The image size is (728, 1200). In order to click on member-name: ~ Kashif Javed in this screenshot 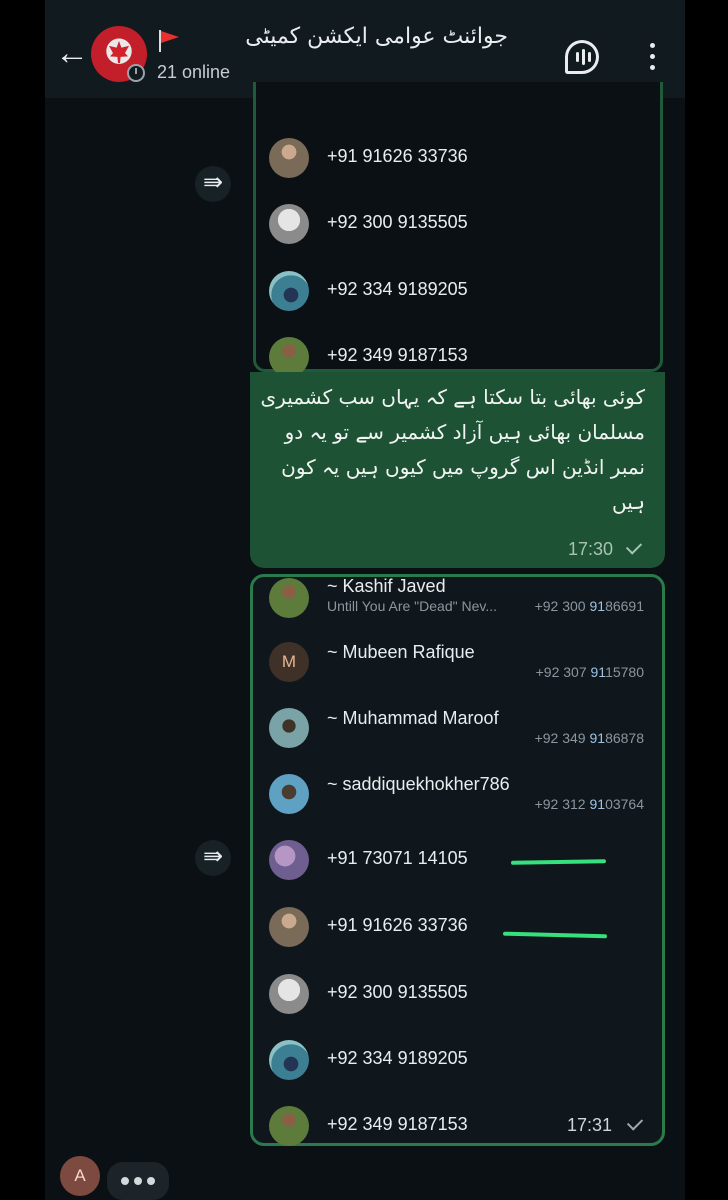, I will do `click(386, 586)`.